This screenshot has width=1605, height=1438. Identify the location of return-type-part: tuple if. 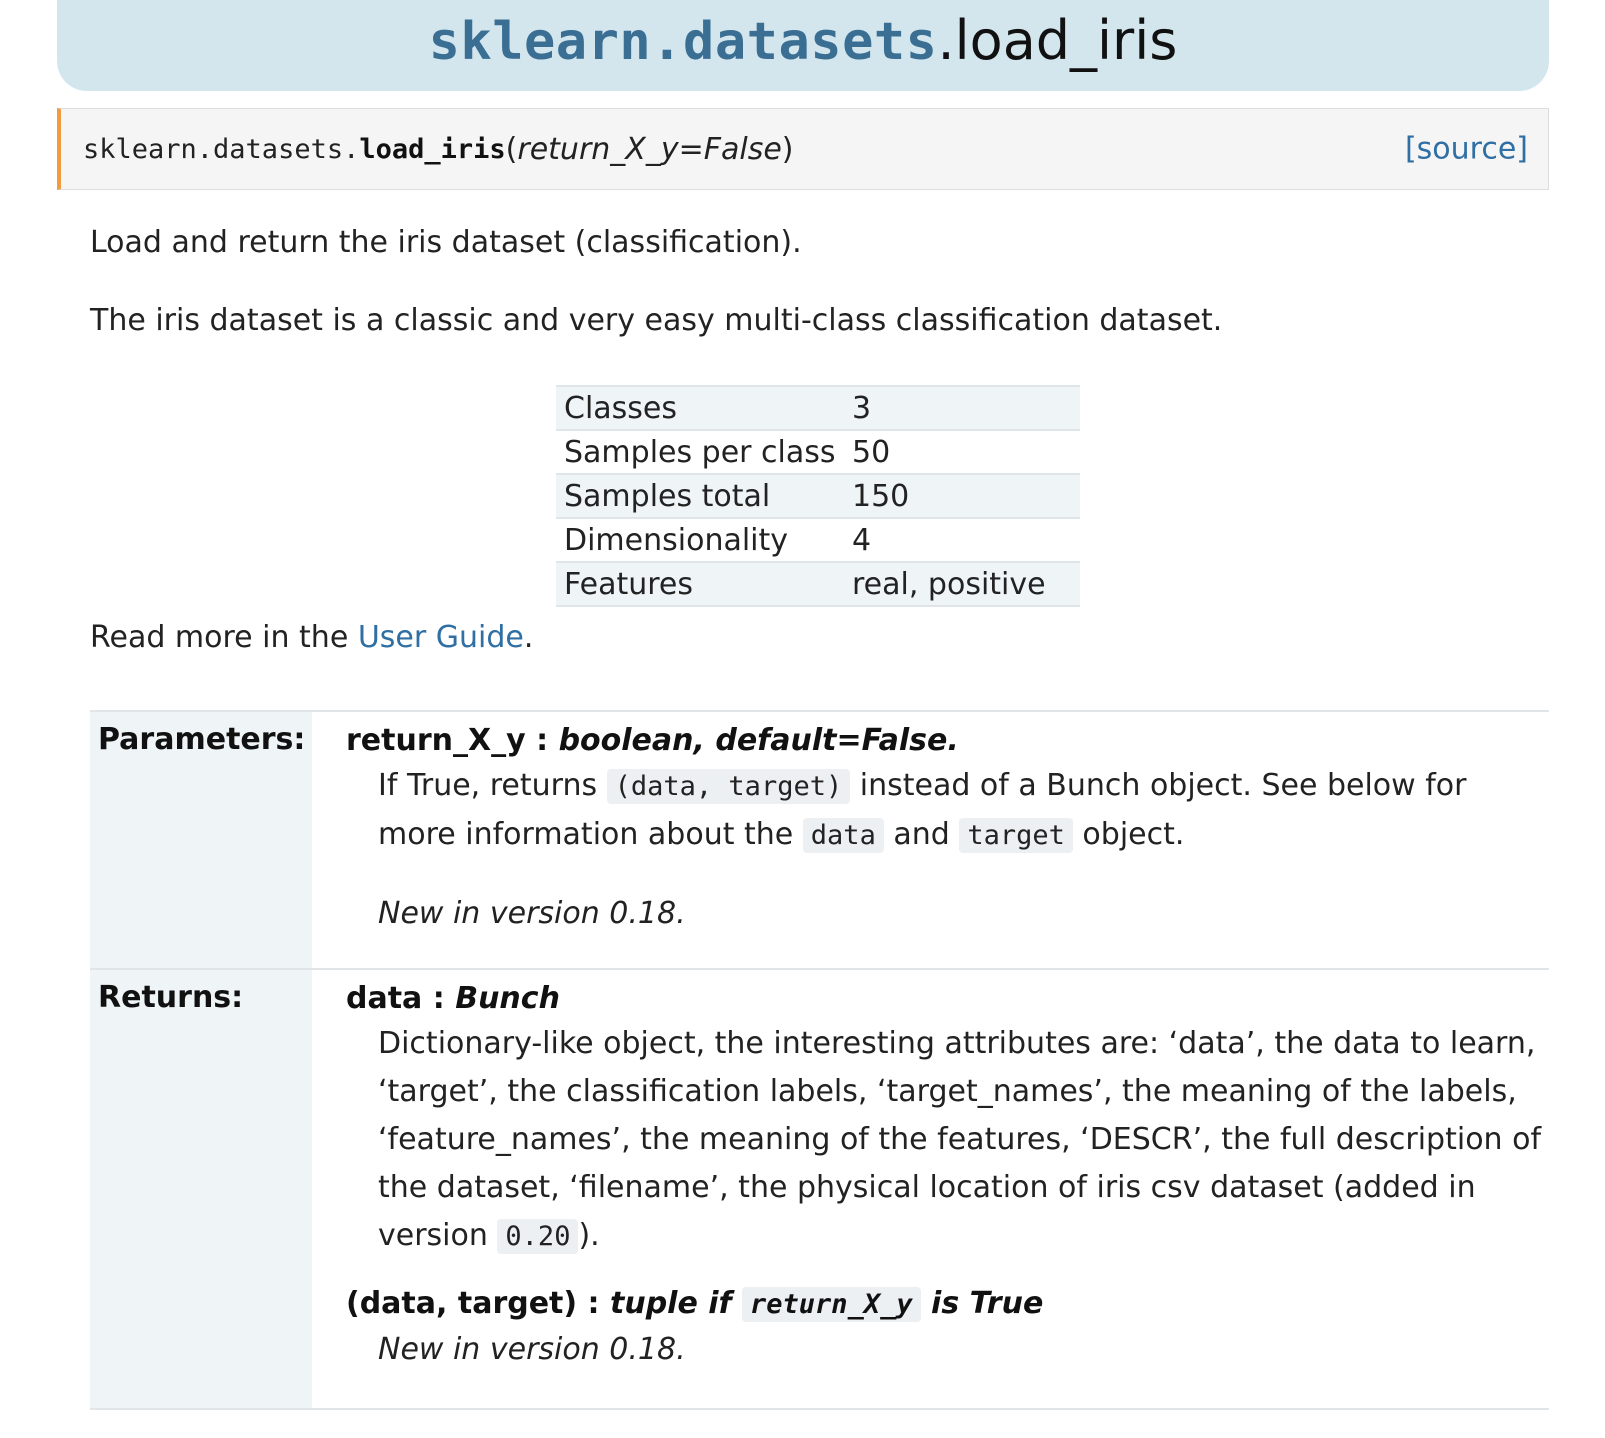
(676, 1303).